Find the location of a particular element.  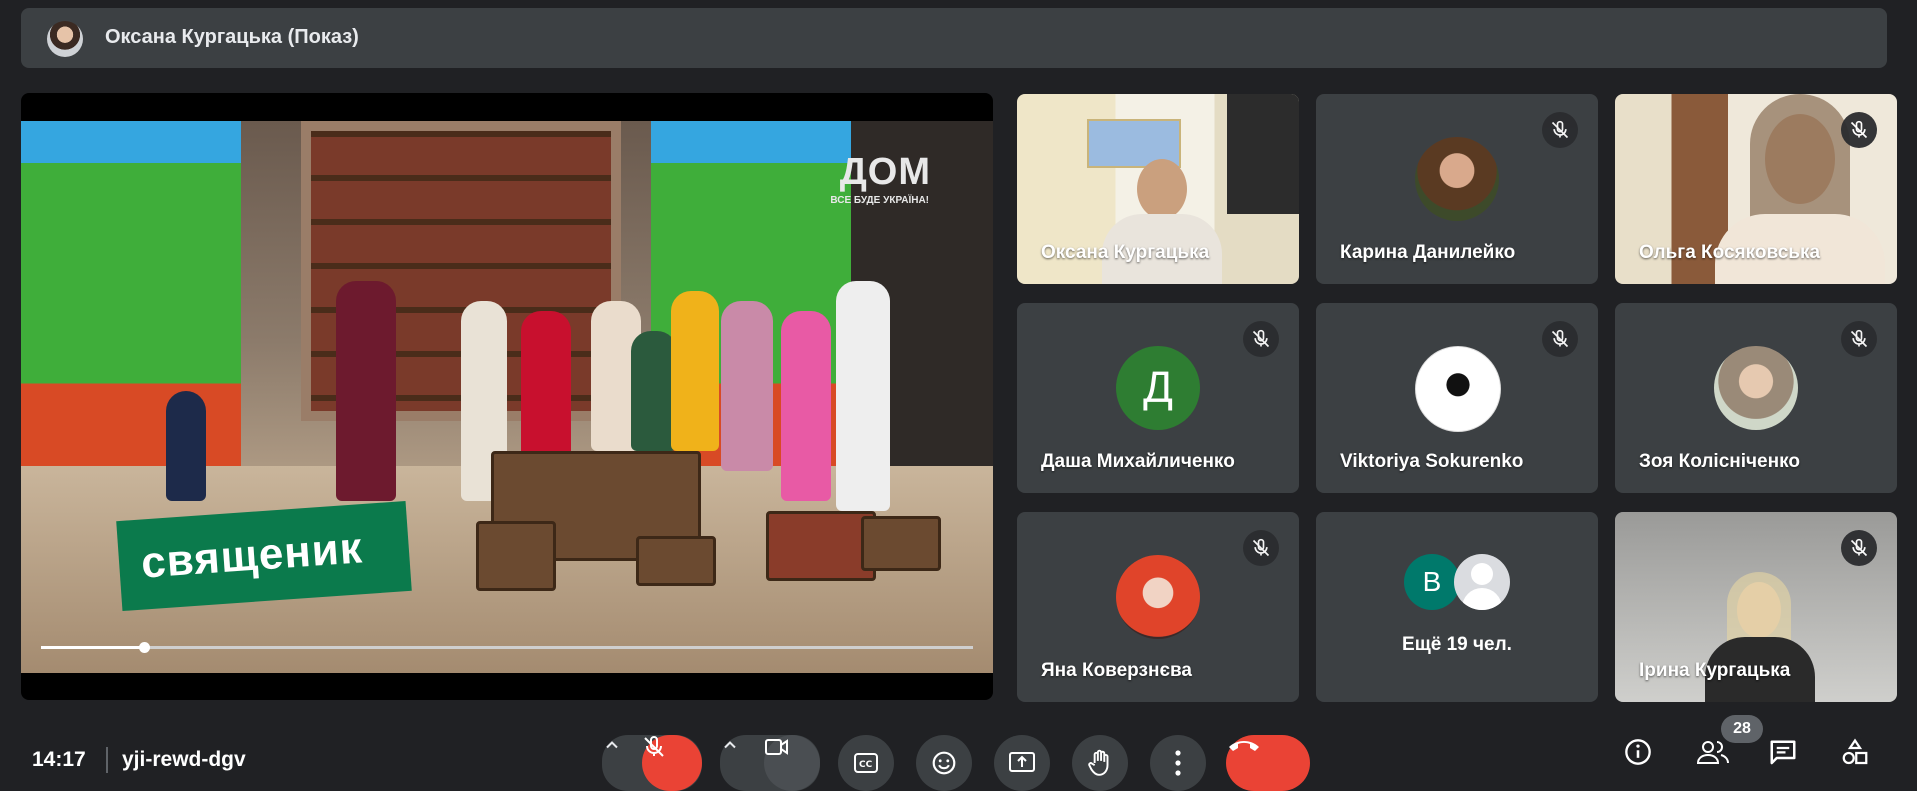

channel-logo: ДОМ is located at coordinates (885, 172).